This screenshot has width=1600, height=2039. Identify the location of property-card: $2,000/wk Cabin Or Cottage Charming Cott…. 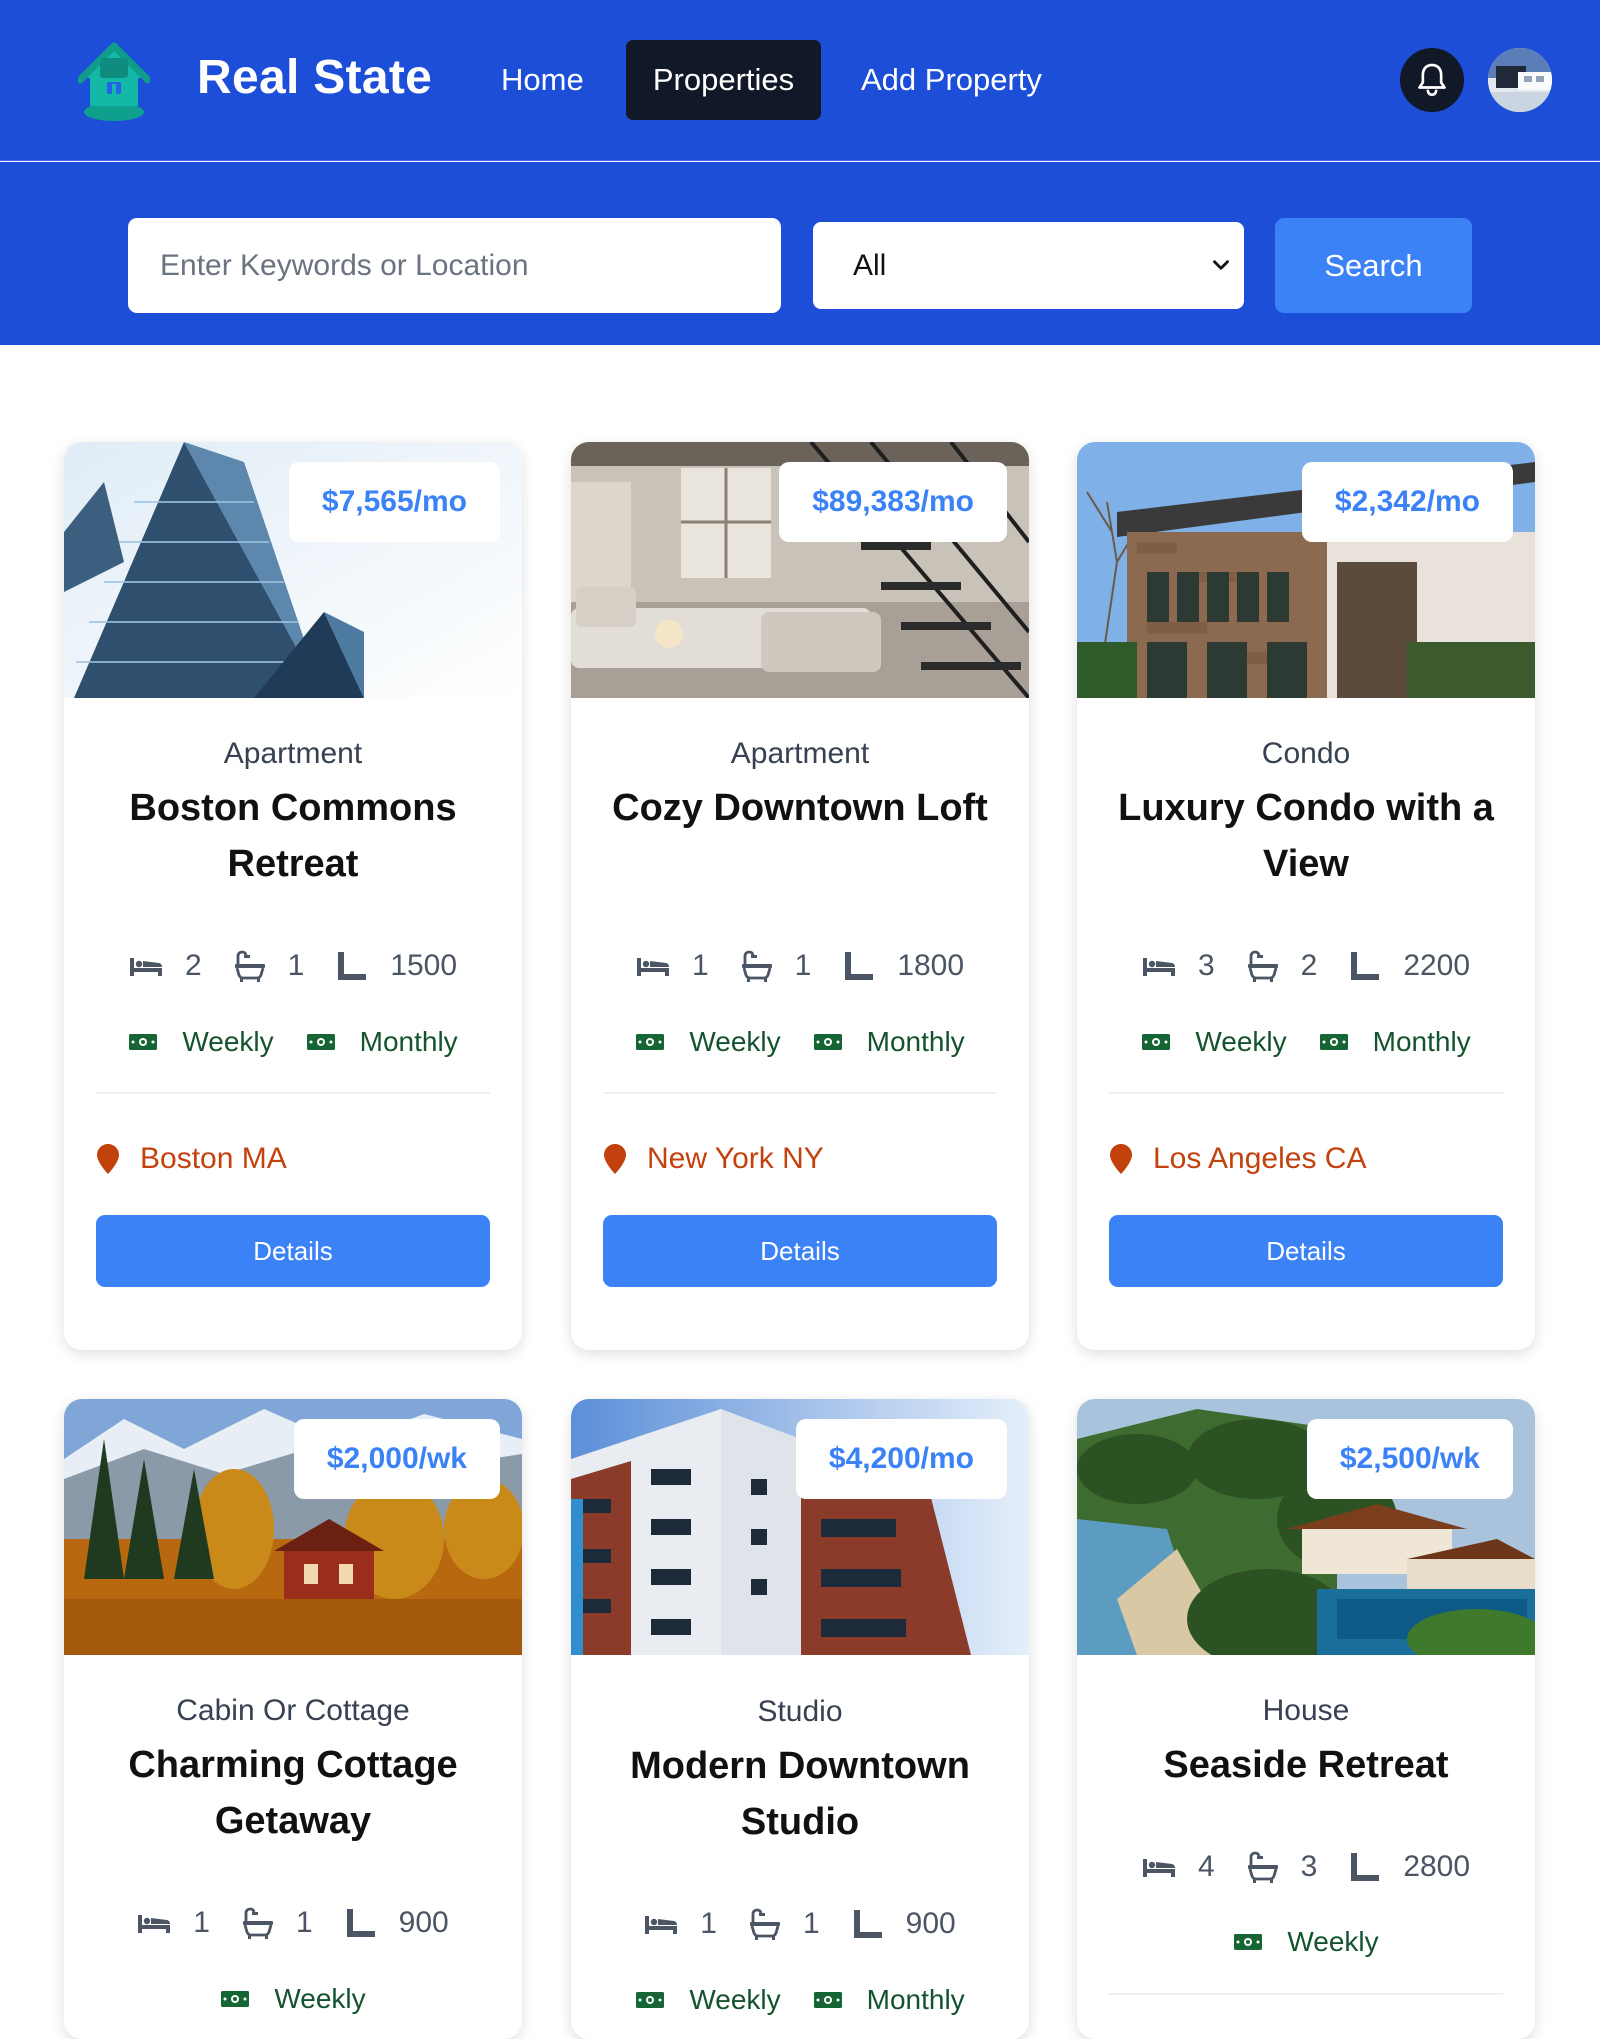
(293, 1719).